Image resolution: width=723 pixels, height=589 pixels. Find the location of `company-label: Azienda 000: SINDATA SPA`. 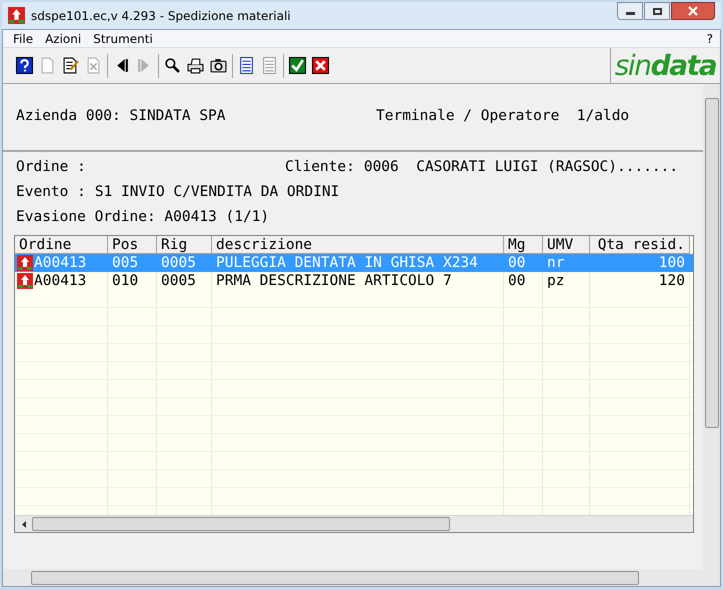

company-label: Azienda 000: SINDATA SPA is located at coordinates (121, 116).